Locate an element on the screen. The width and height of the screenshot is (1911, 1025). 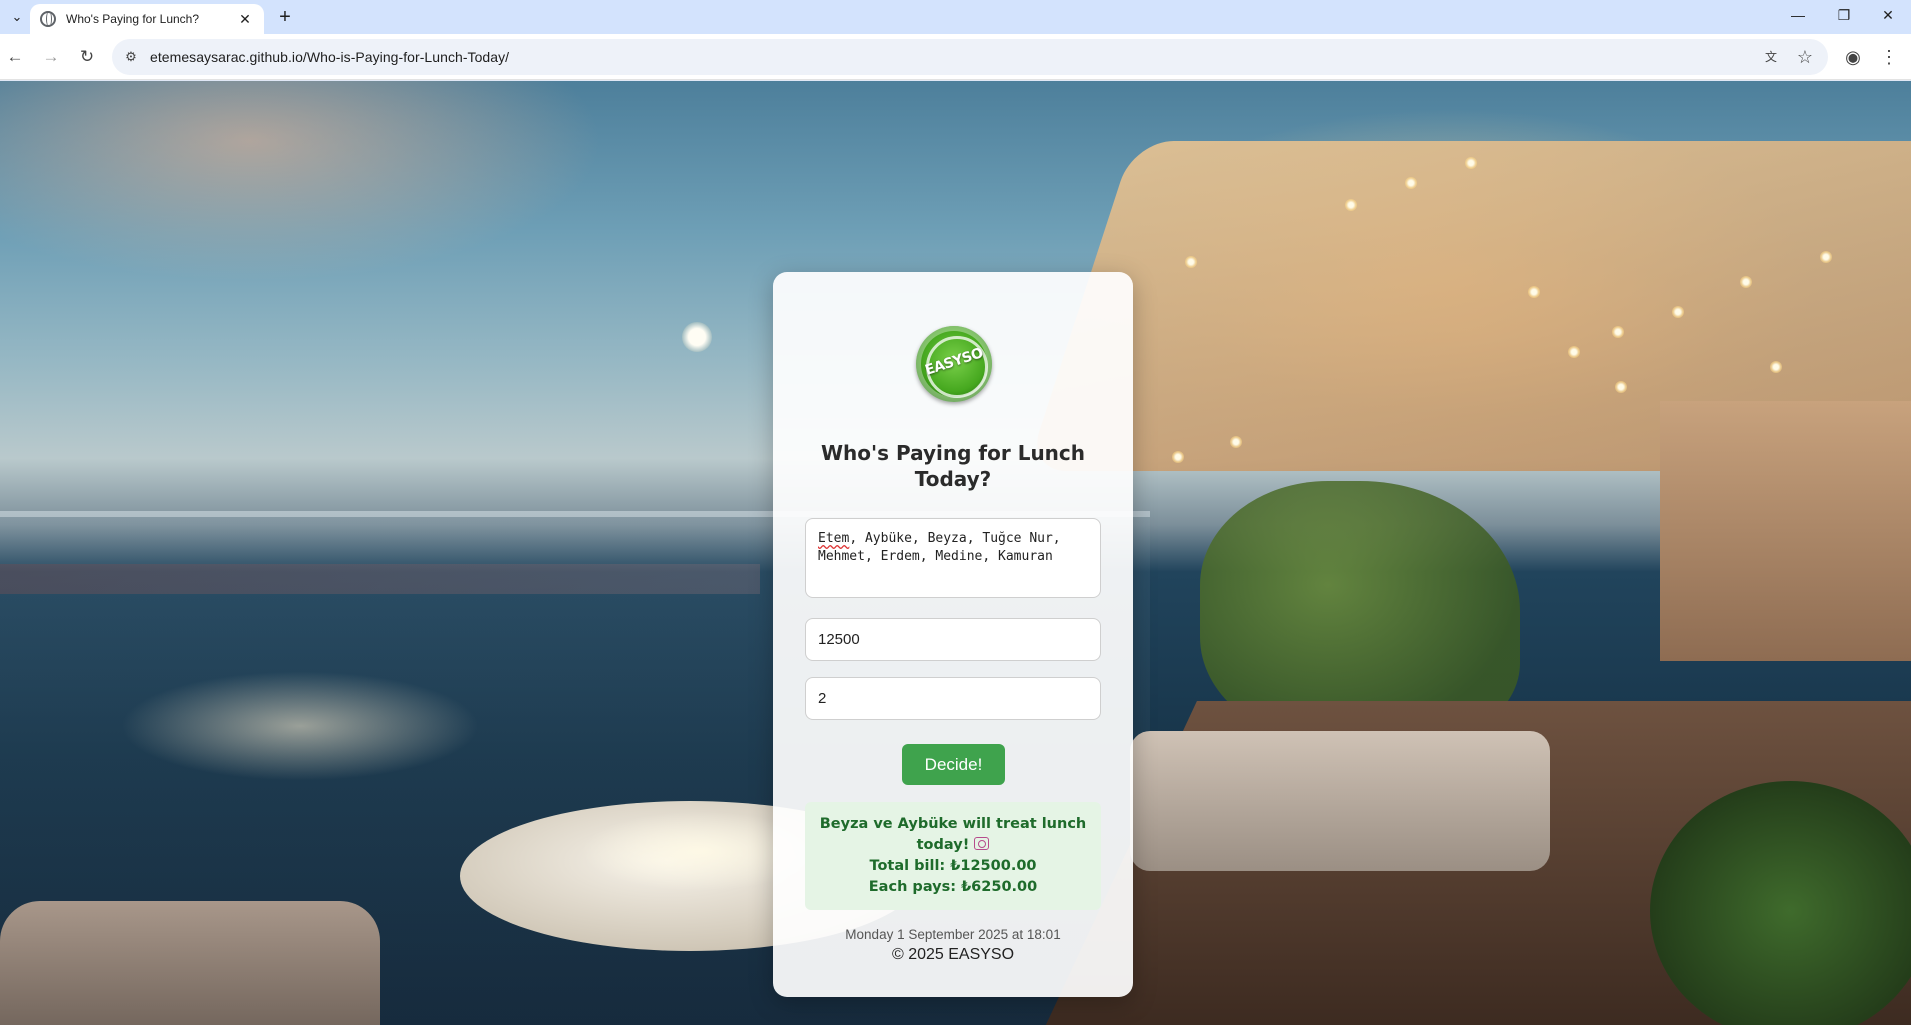
easyso-logo: EASYSO is located at coordinates (954, 364).